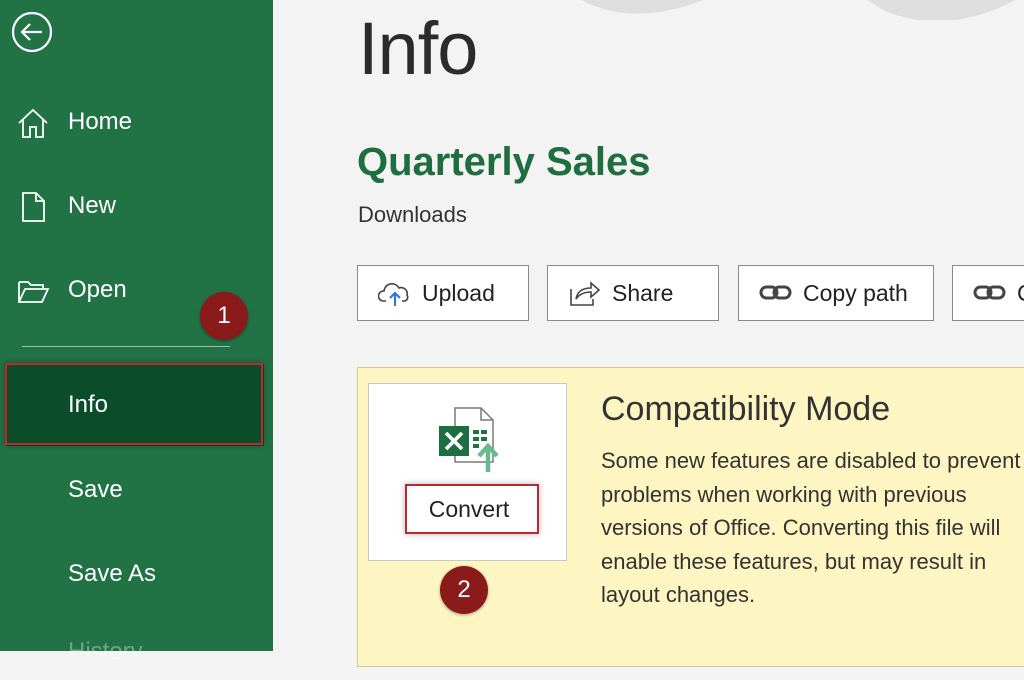 The width and height of the screenshot is (1024, 680). What do you see at coordinates (469, 508) in the screenshot?
I see `convert-label: Convert` at bounding box center [469, 508].